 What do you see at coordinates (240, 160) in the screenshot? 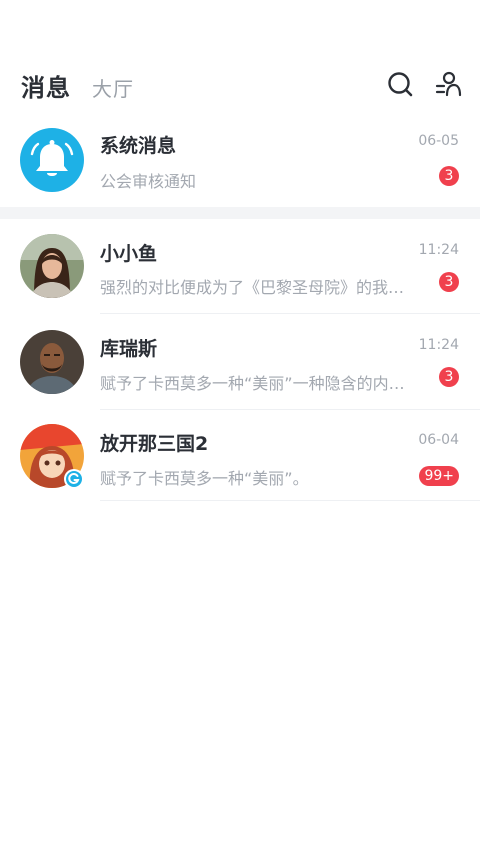
I see `conversation-item-system: 系统消息 06-05 公会审核通知 3` at bounding box center [240, 160].